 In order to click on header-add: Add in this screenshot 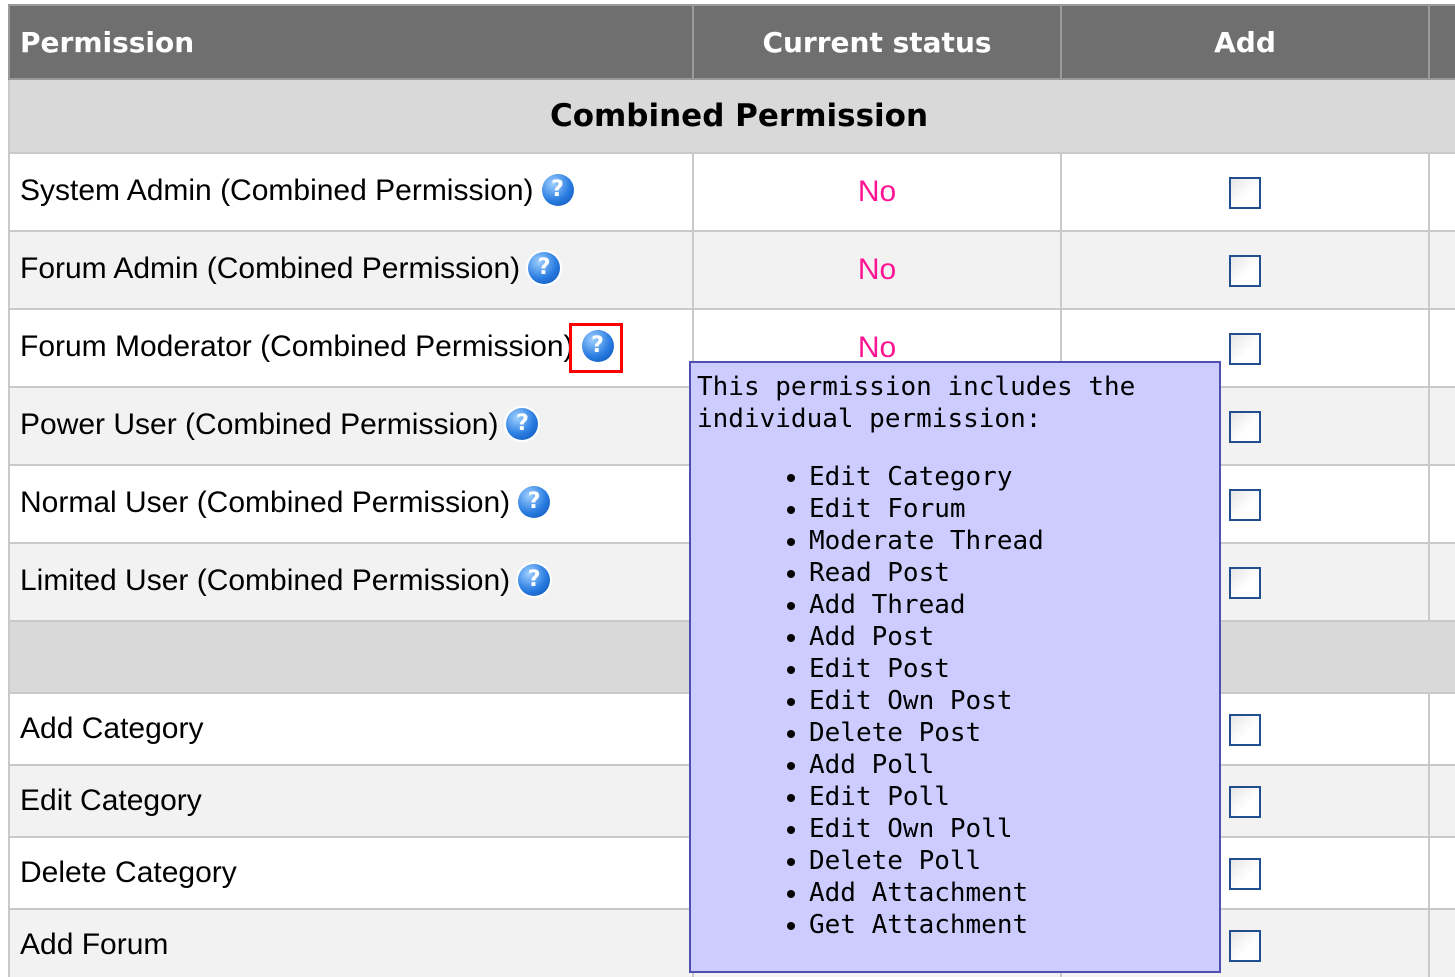, I will do `click(1245, 42)`.